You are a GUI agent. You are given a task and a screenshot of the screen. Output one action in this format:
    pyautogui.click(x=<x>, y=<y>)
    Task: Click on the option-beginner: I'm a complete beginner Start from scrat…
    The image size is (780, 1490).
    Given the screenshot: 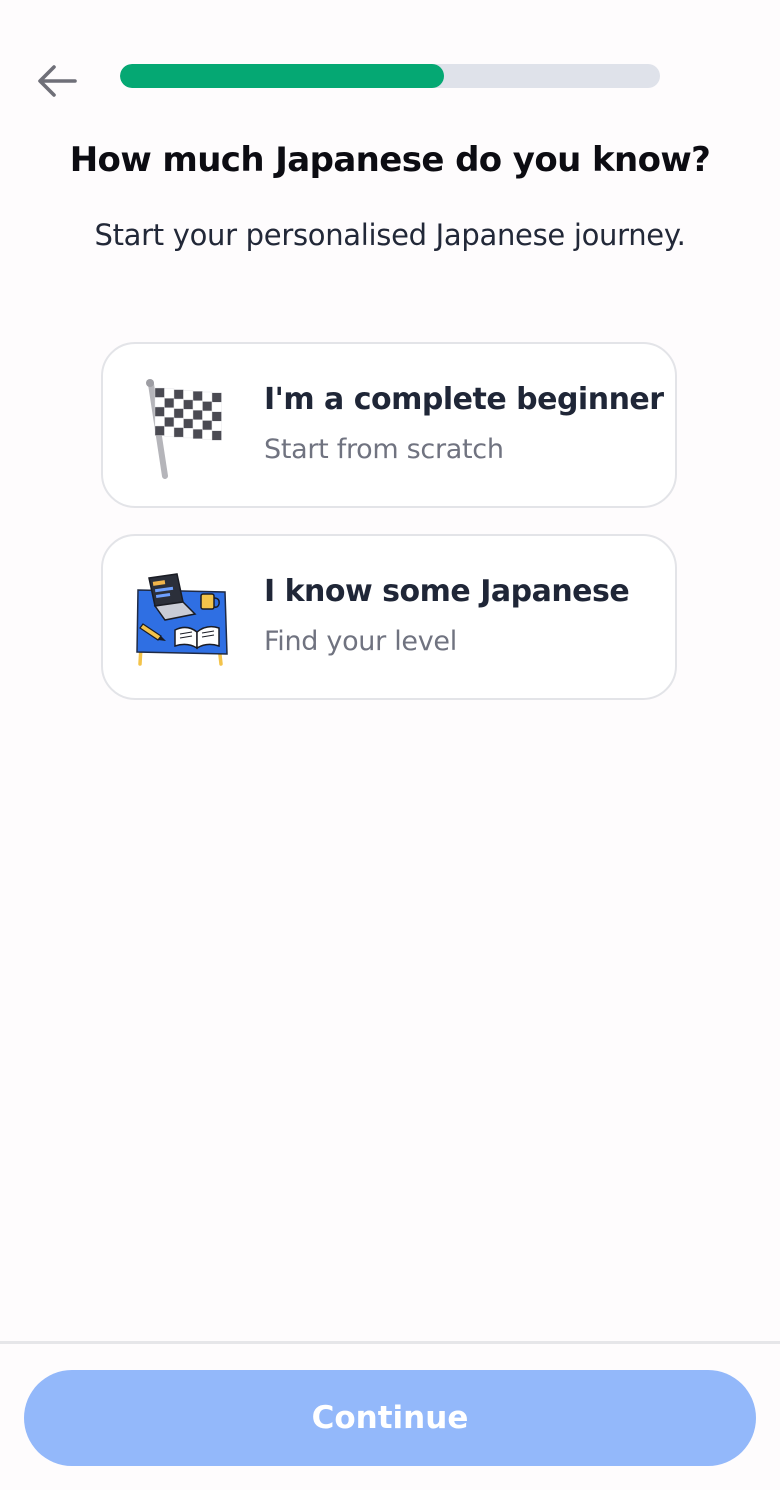 What is the action you would take?
    pyautogui.click(x=389, y=425)
    